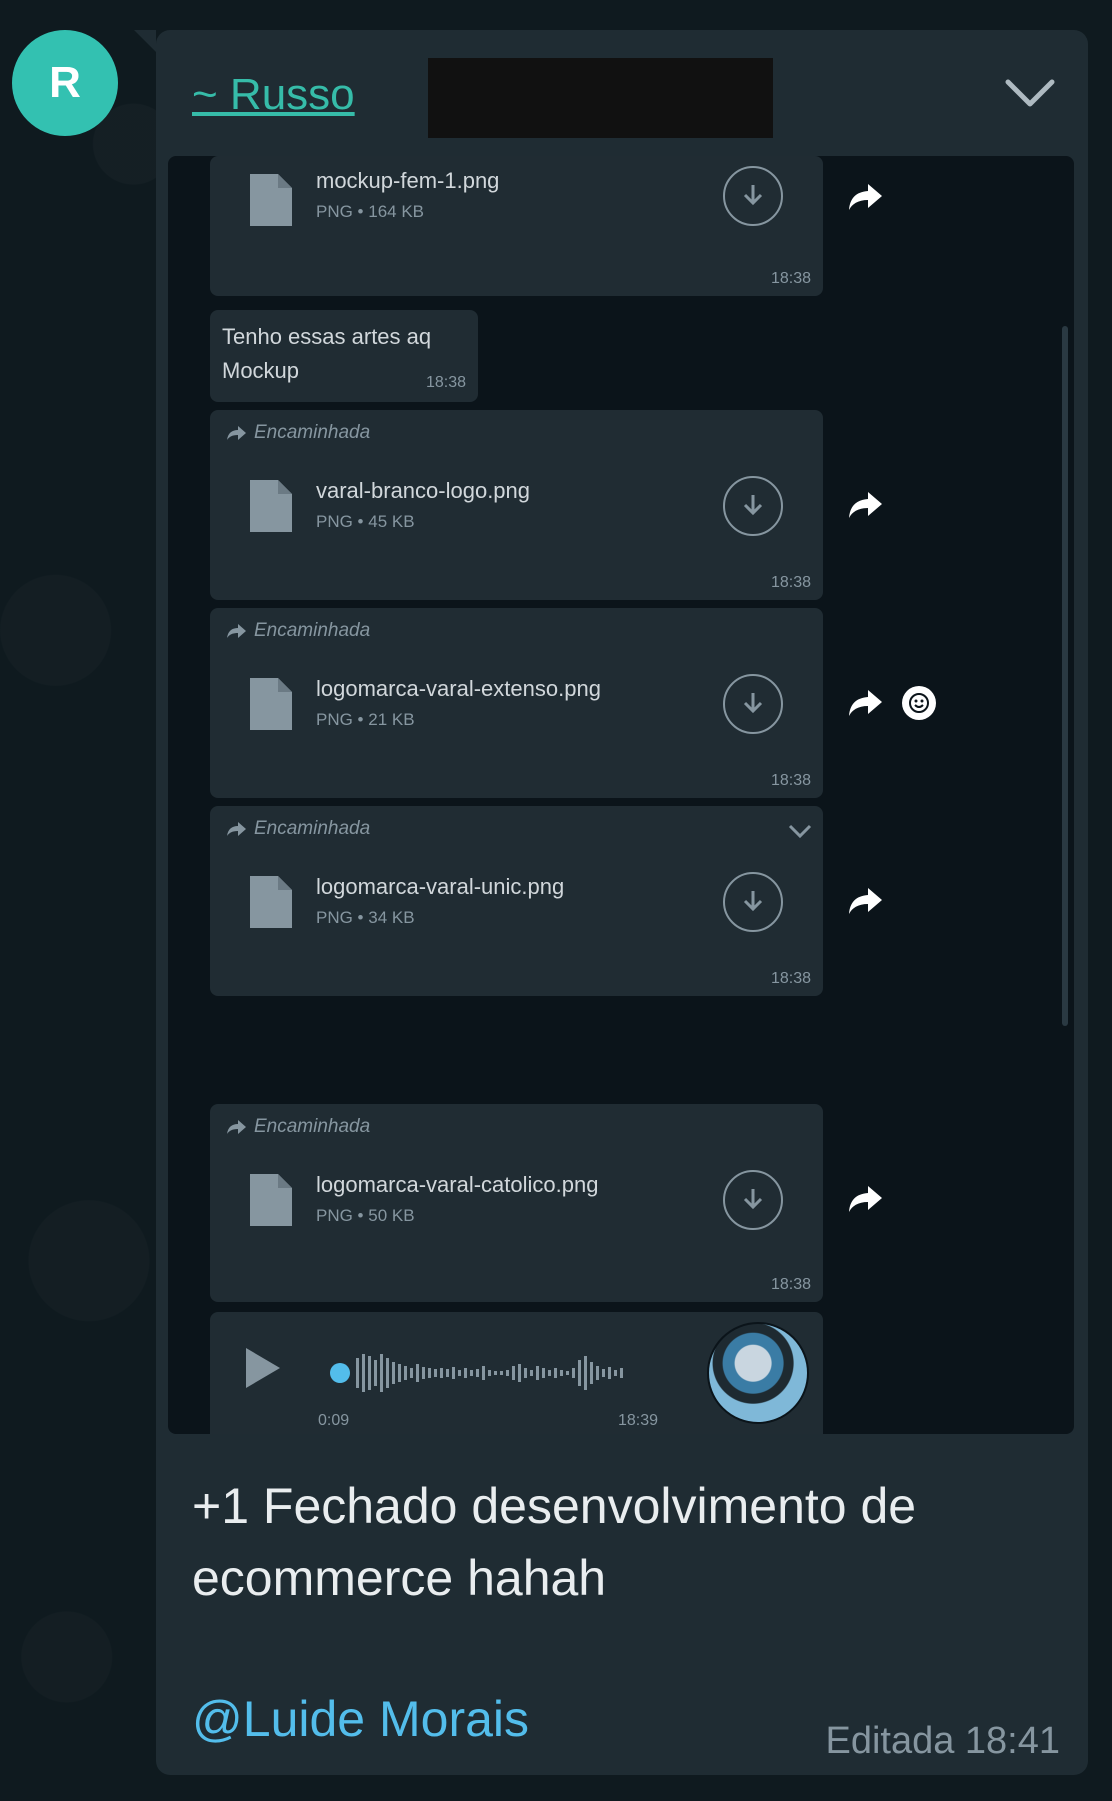 This screenshot has height=1801, width=1112. What do you see at coordinates (399, 1578) in the screenshot?
I see `message-text-line: ecommerce hahah` at bounding box center [399, 1578].